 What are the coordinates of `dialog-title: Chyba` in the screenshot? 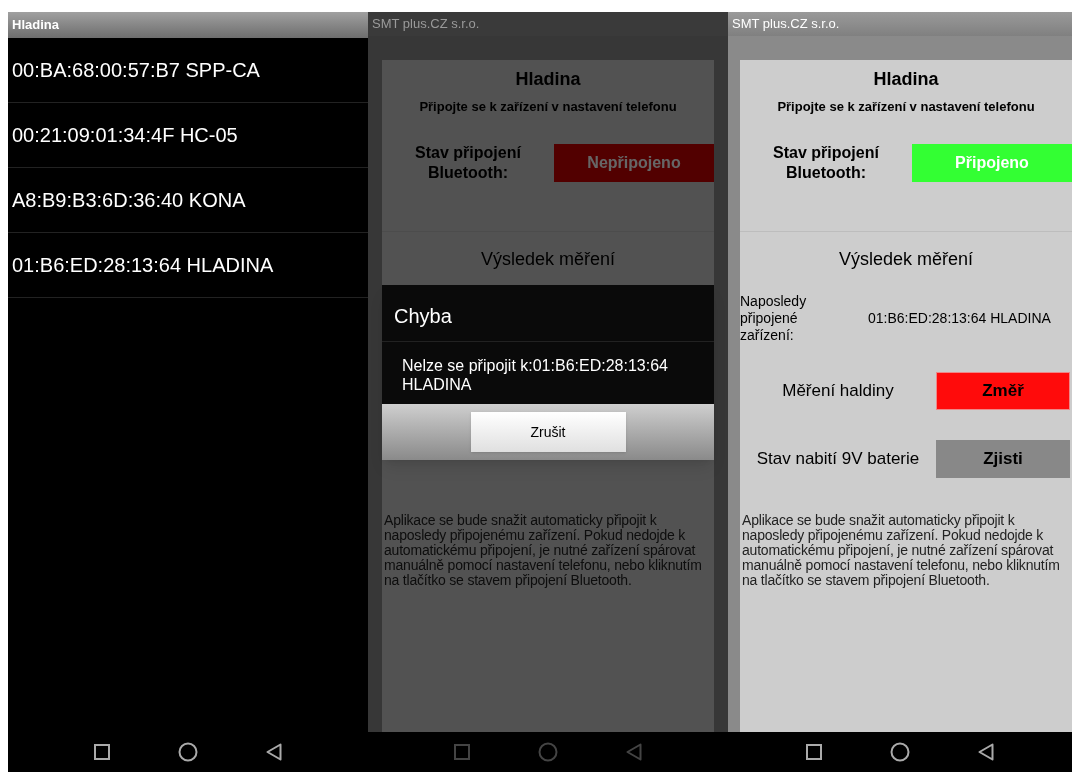 It's located at (548, 313).